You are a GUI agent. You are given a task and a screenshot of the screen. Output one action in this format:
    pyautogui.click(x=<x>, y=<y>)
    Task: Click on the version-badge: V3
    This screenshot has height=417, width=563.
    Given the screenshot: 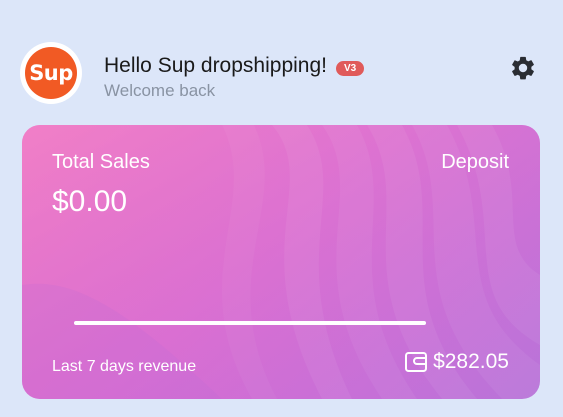 What is the action you would take?
    pyautogui.click(x=350, y=68)
    